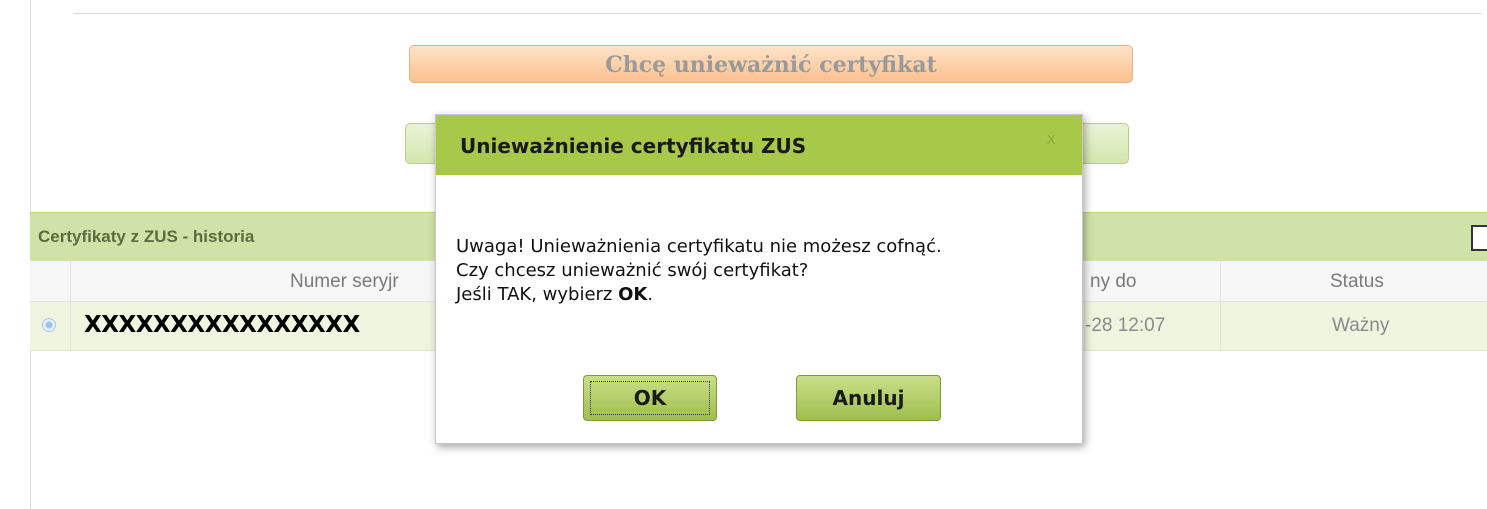 Image resolution: width=1487 pixels, height=509 pixels. Describe the element at coordinates (868, 398) in the screenshot. I see `cancel-button: Anuluj` at that location.